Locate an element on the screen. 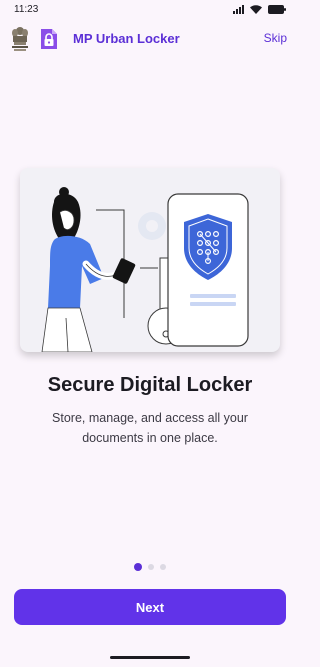  status-bar: 11:23 is located at coordinates (150, 9).